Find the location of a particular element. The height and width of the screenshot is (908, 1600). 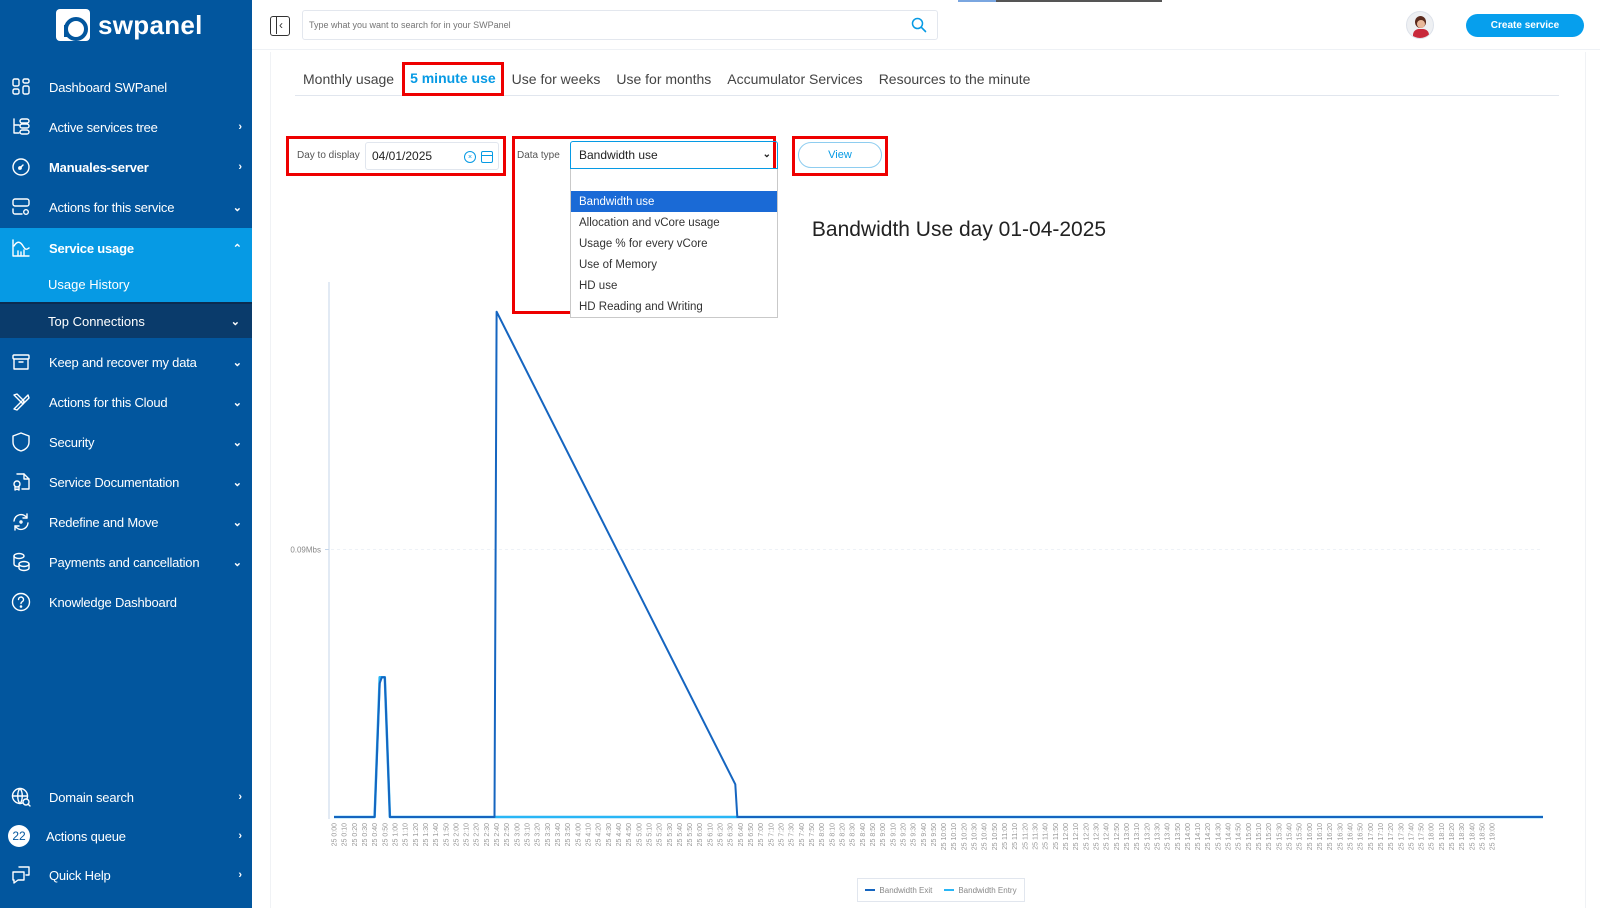

sidebar-item-actions-for-this-cloud: Actions for this Cloud ⌄ is located at coordinates (126, 402).